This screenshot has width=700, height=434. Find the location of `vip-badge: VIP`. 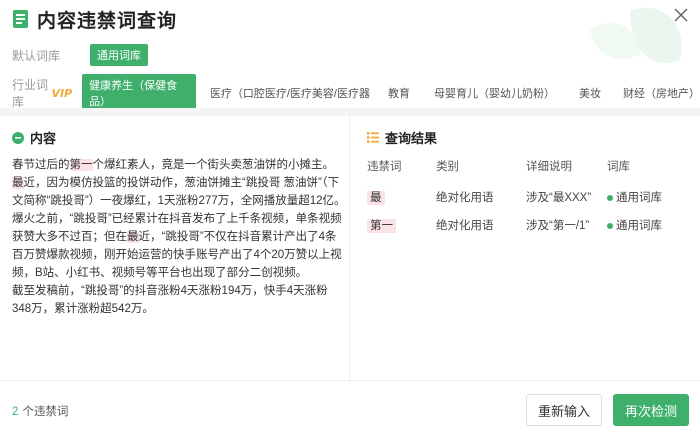

vip-badge: VIP is located at coordinates (62, 93).